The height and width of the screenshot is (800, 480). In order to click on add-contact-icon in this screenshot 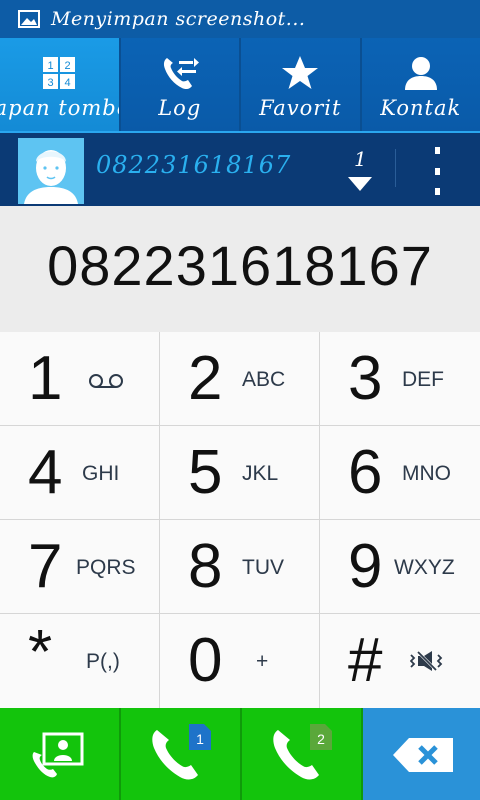, I will do `click(58, 755)`.